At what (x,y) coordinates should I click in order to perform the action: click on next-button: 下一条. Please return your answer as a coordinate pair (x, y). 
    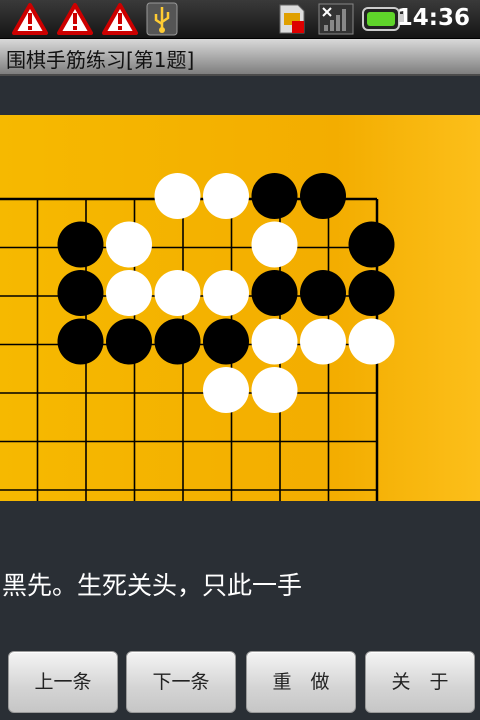
    Looking at the image, I should click on (181, 682).